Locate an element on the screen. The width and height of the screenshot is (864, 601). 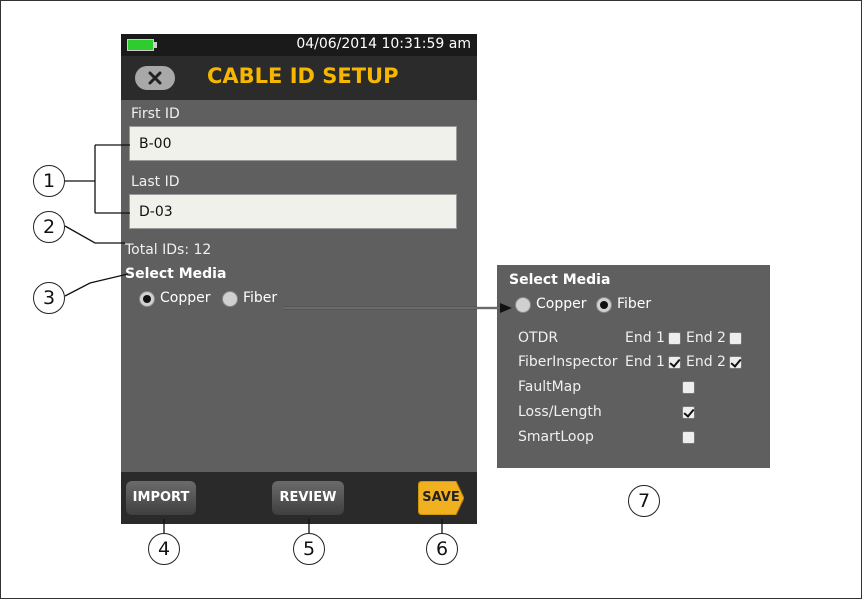
callout-1: 1 is located at coordinates (49, 181).